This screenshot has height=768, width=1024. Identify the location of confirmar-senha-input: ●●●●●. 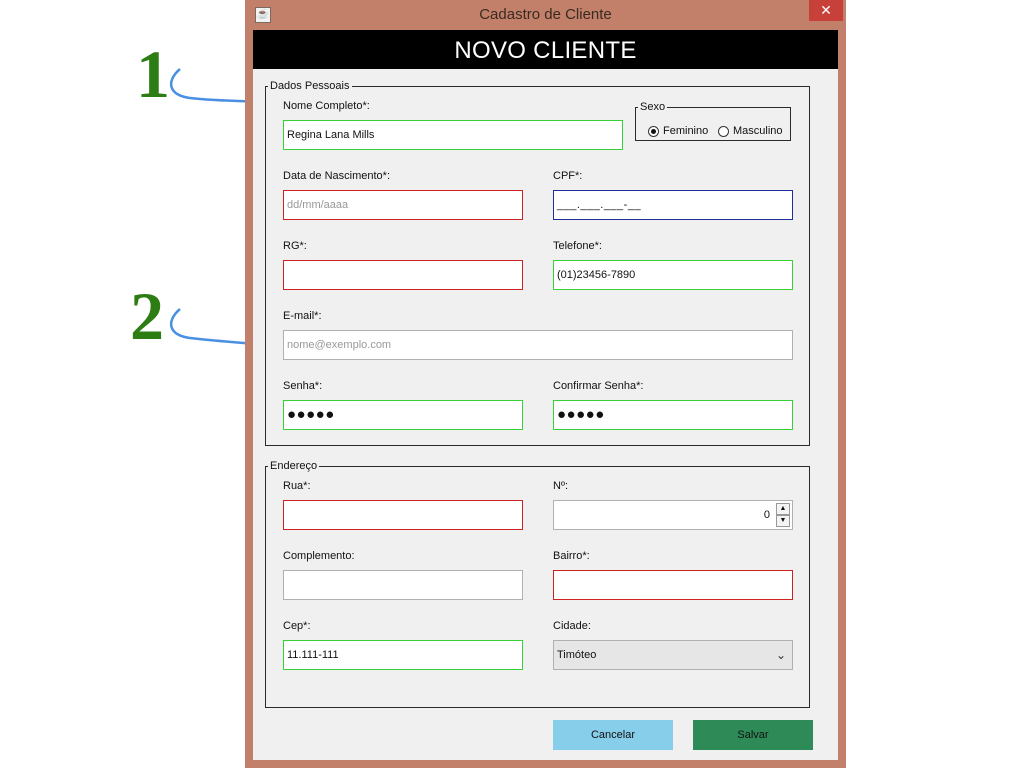
(673, 415).